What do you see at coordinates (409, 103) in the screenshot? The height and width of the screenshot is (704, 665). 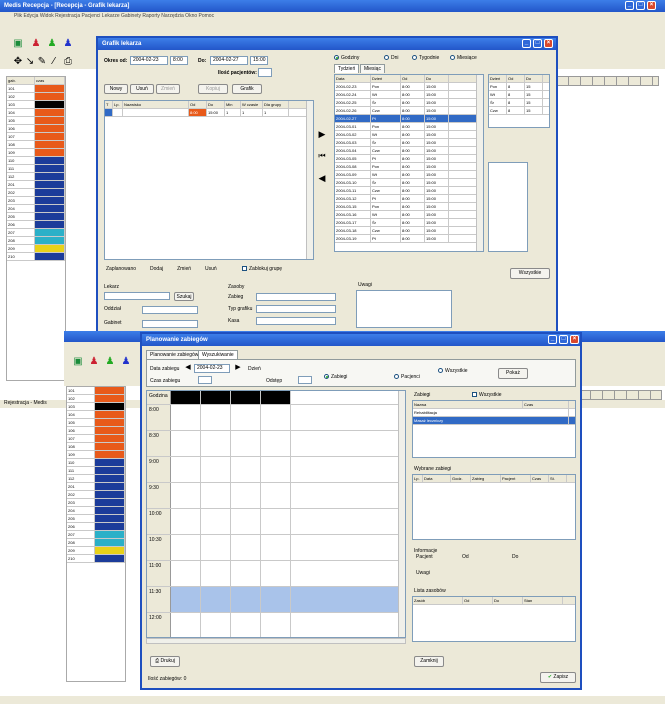 I see `dates-row: 2004-02-25 Śr 8:00 15:00` at bounding box center [409, 103].